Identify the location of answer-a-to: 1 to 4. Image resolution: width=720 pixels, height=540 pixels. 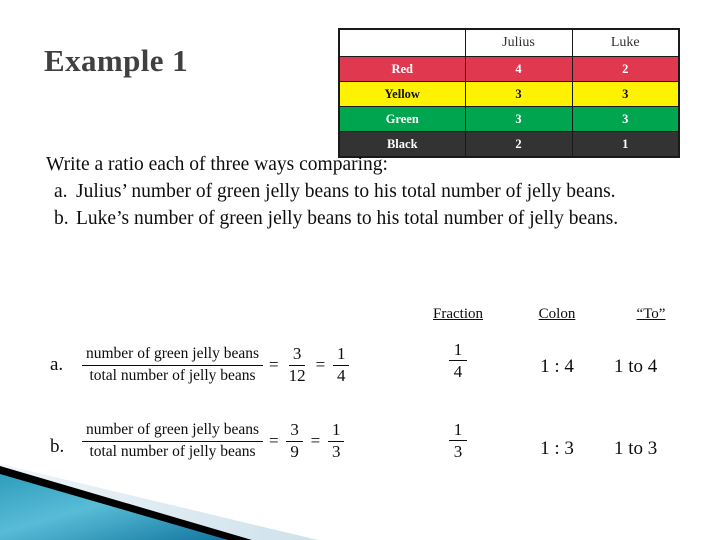
(636, 366).